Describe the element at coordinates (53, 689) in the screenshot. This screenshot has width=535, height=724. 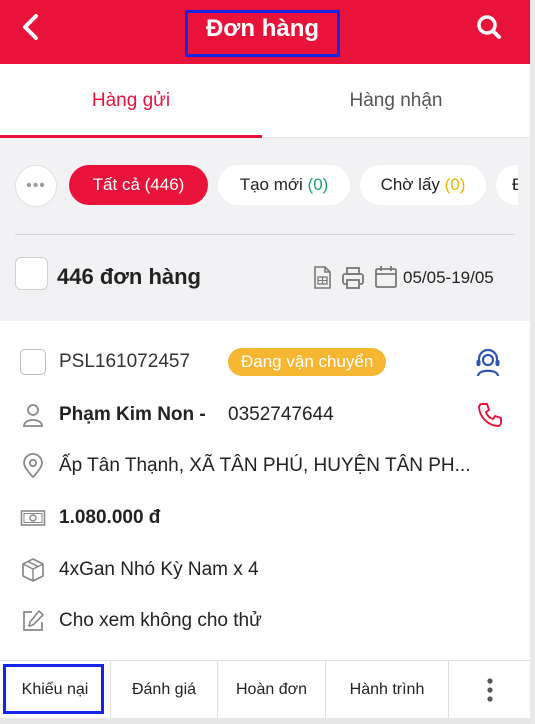
I see `complaint-highlight` at that location.